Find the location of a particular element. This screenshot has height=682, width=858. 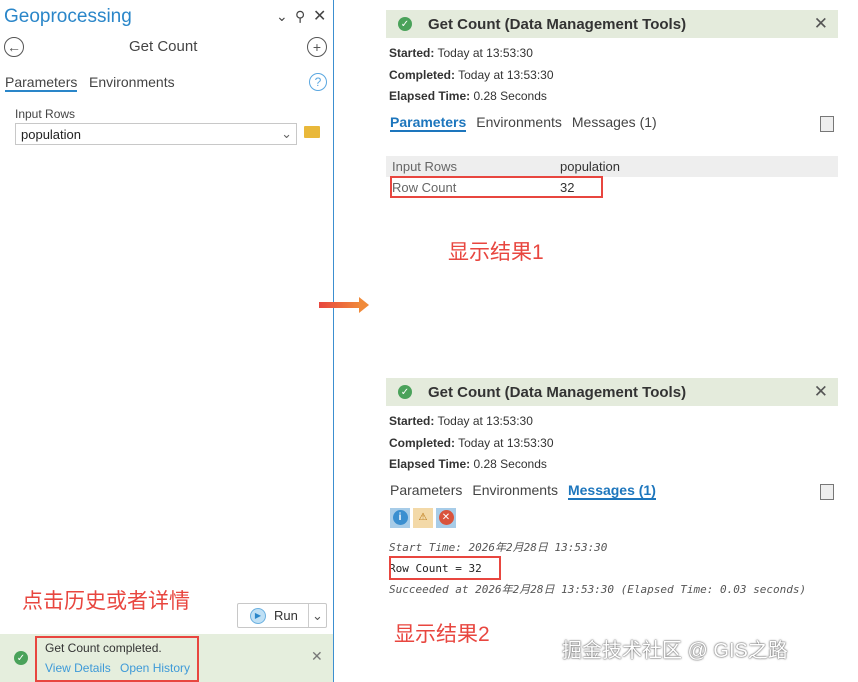

add-icon: + is located at coordinates (317, 47).